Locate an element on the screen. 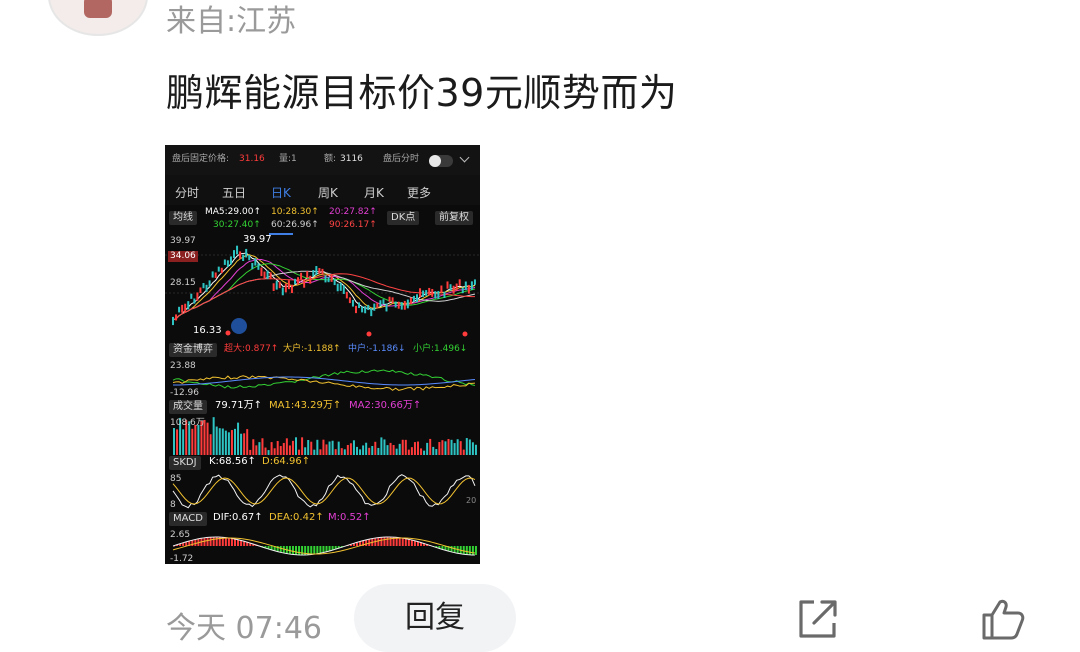  volume-selector: 成交量 is located at coordinates (188, 407).